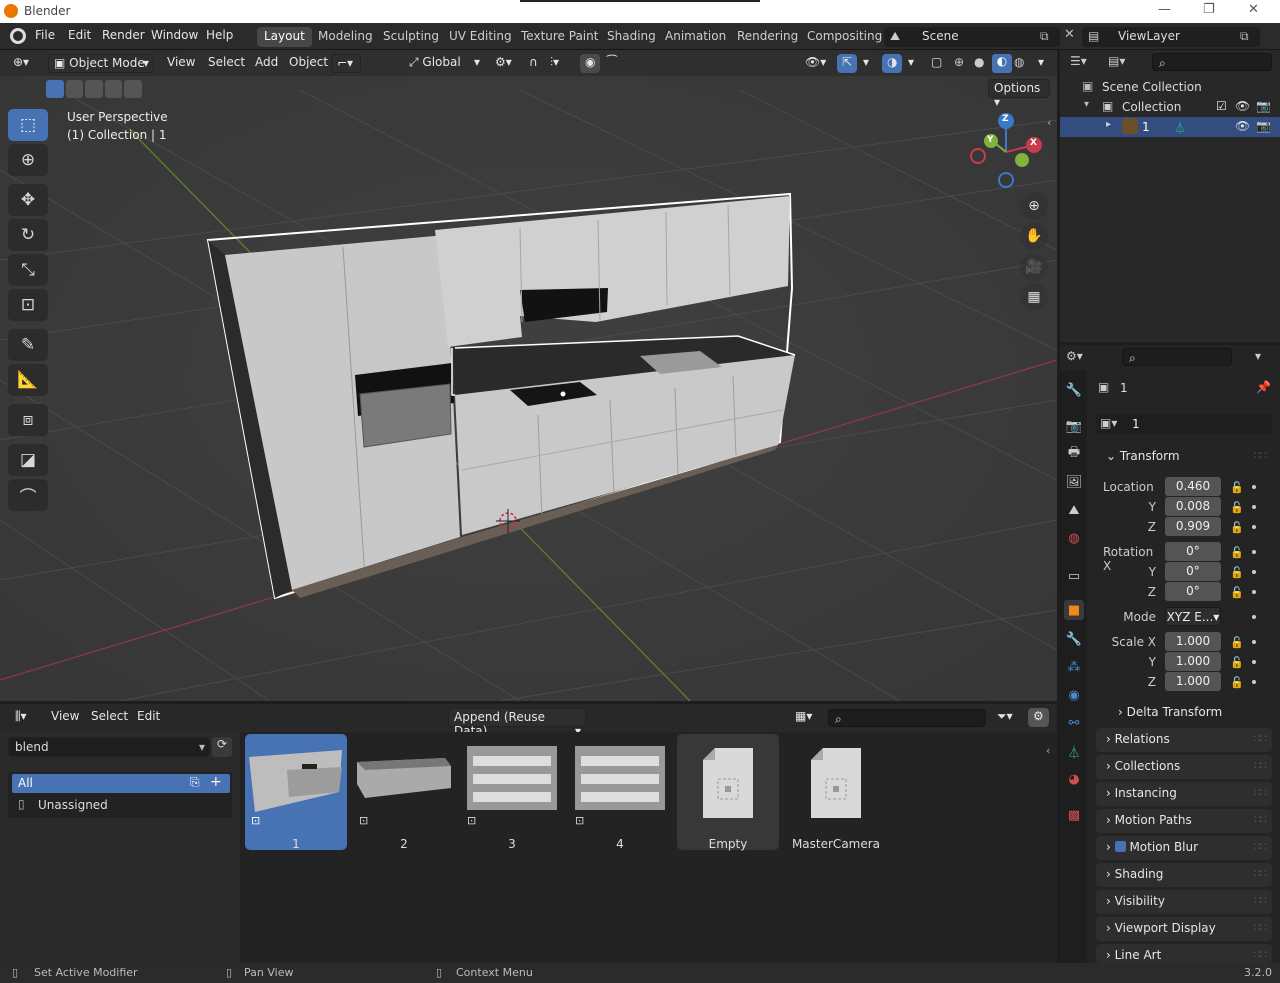  Describe the element at coordinates (1221, 106) in the screenshot. I see `exclude-checkbox-icon: ☑` at that location.